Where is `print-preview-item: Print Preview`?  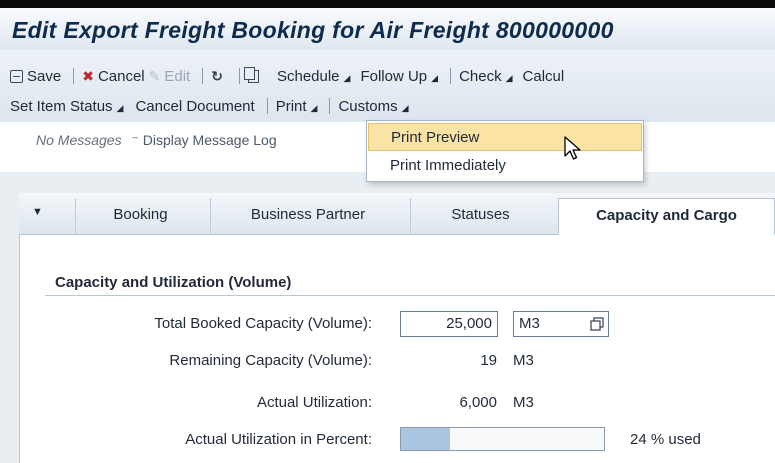 print-preview-item: Print Preview is located at coordinates (505, 137).